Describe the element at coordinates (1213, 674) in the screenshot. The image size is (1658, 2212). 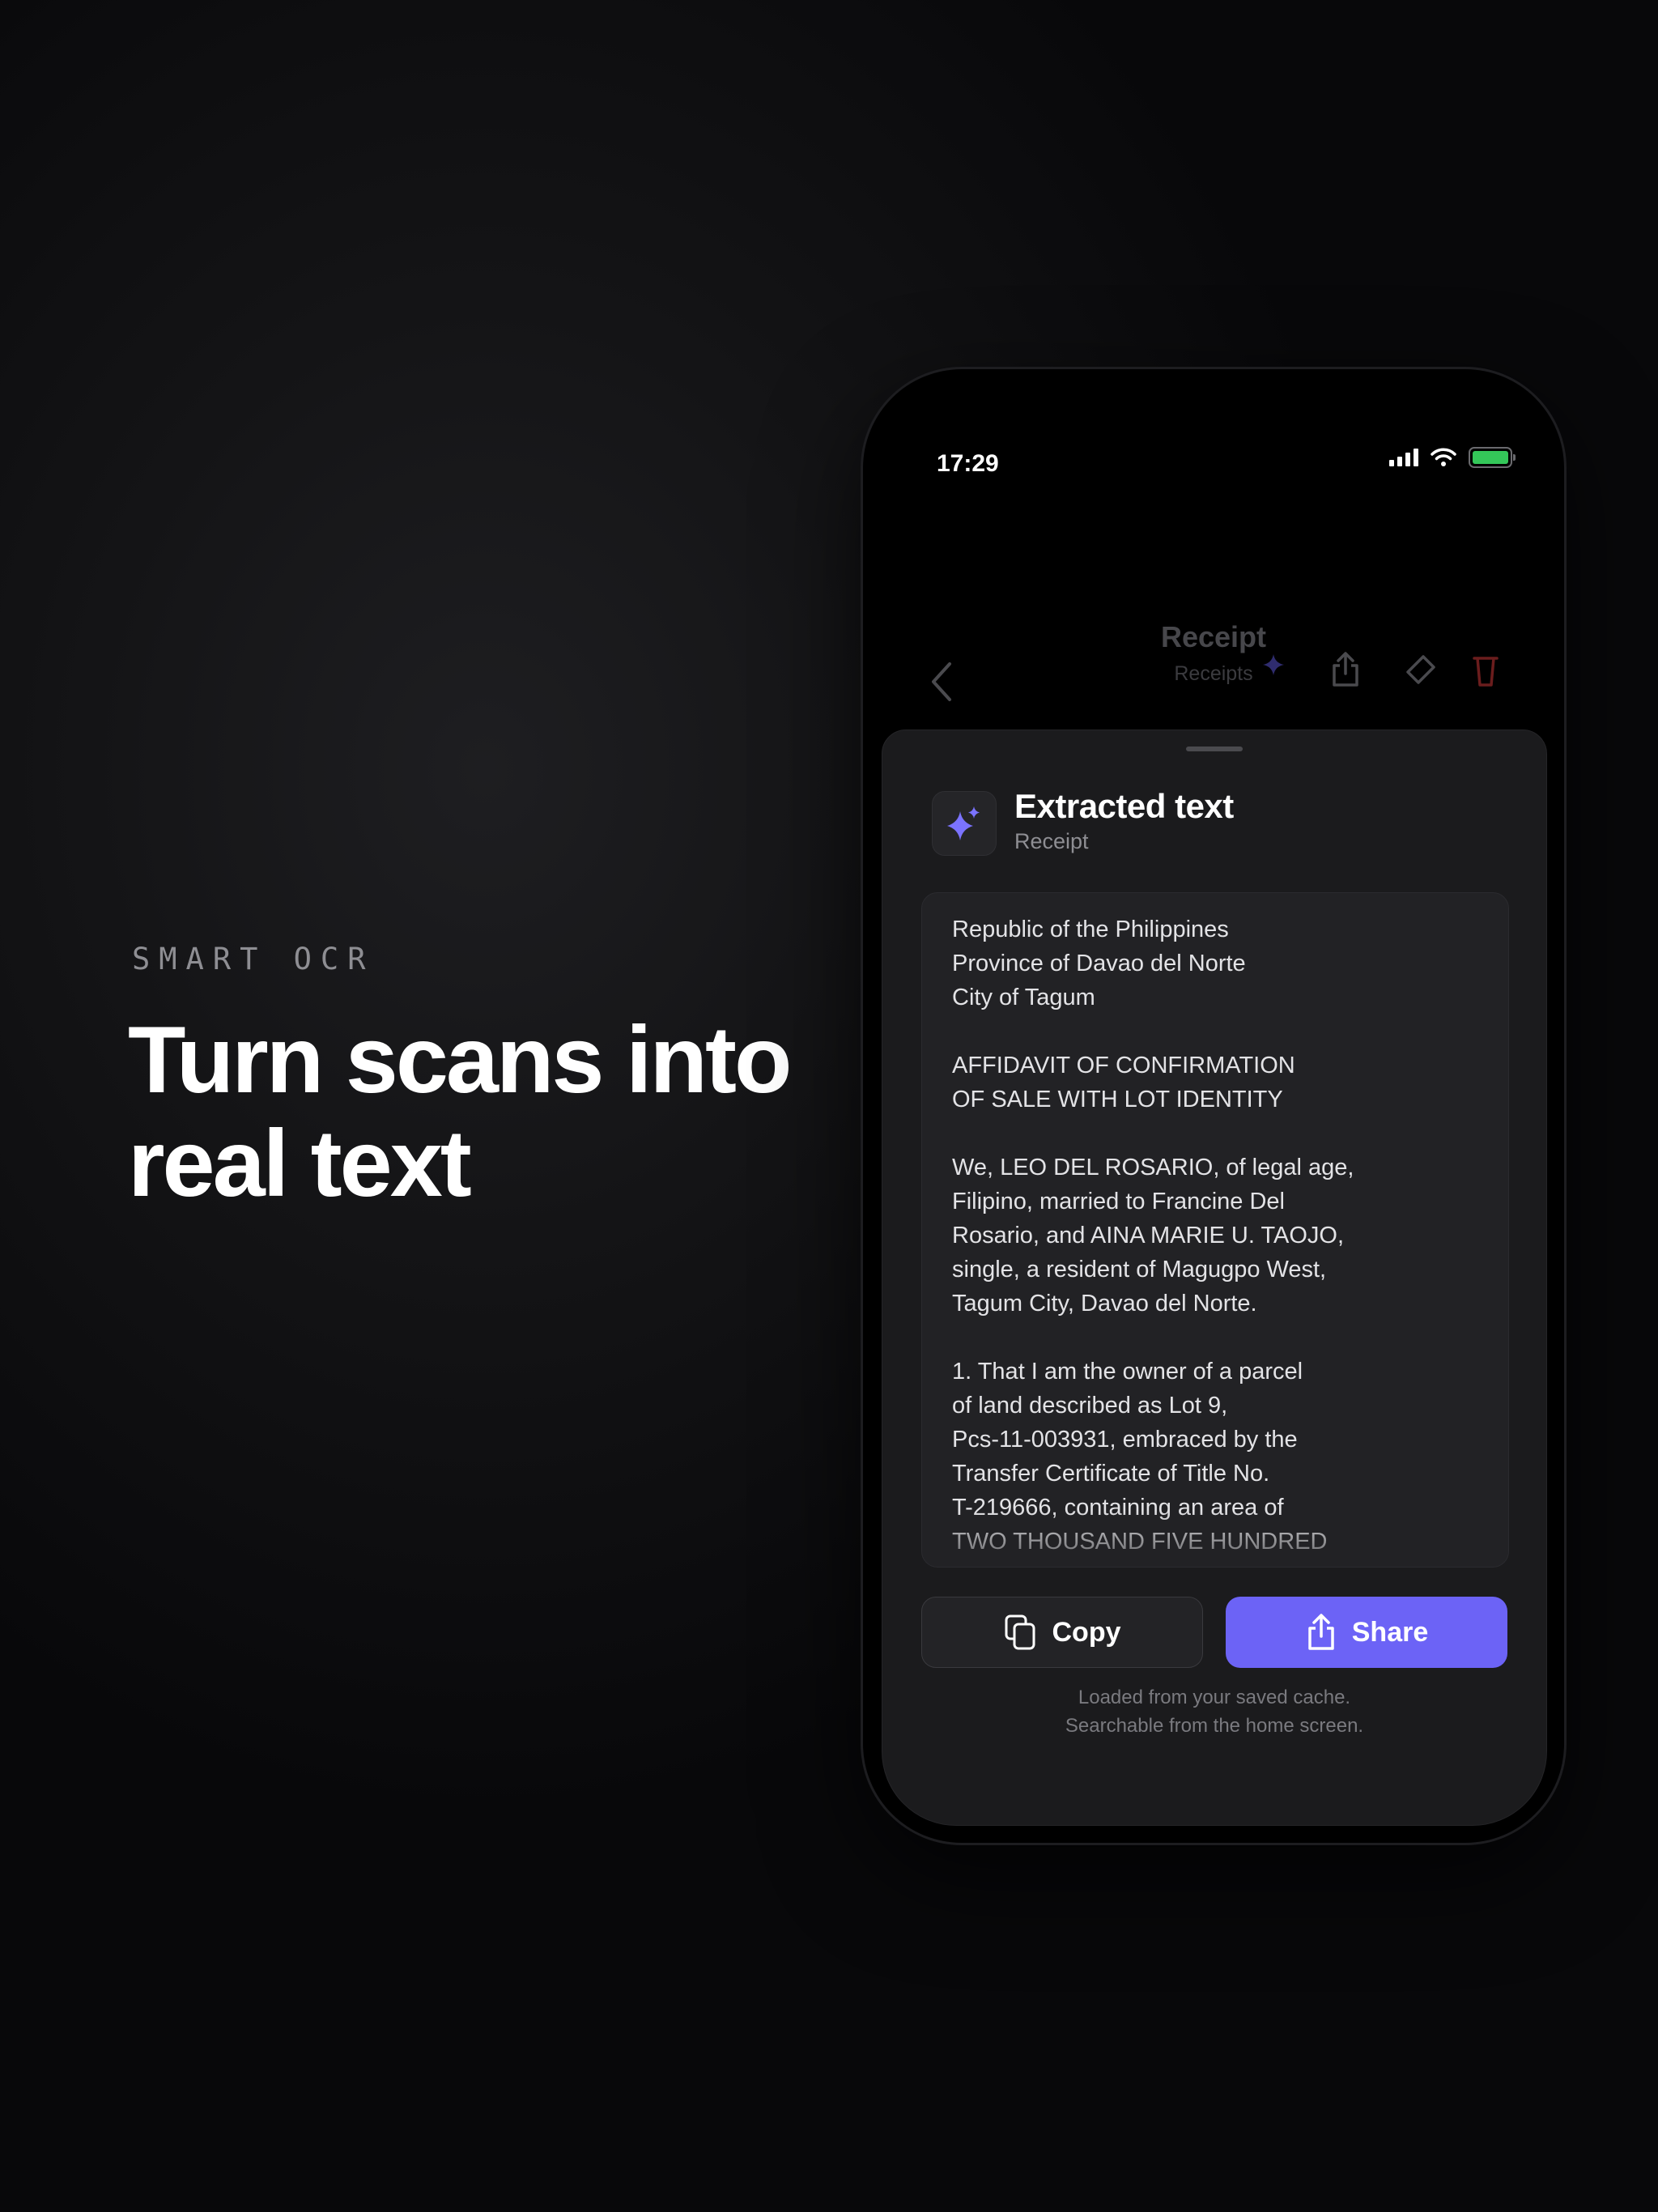
I see `nav-subtitle: Receipts` at that location.